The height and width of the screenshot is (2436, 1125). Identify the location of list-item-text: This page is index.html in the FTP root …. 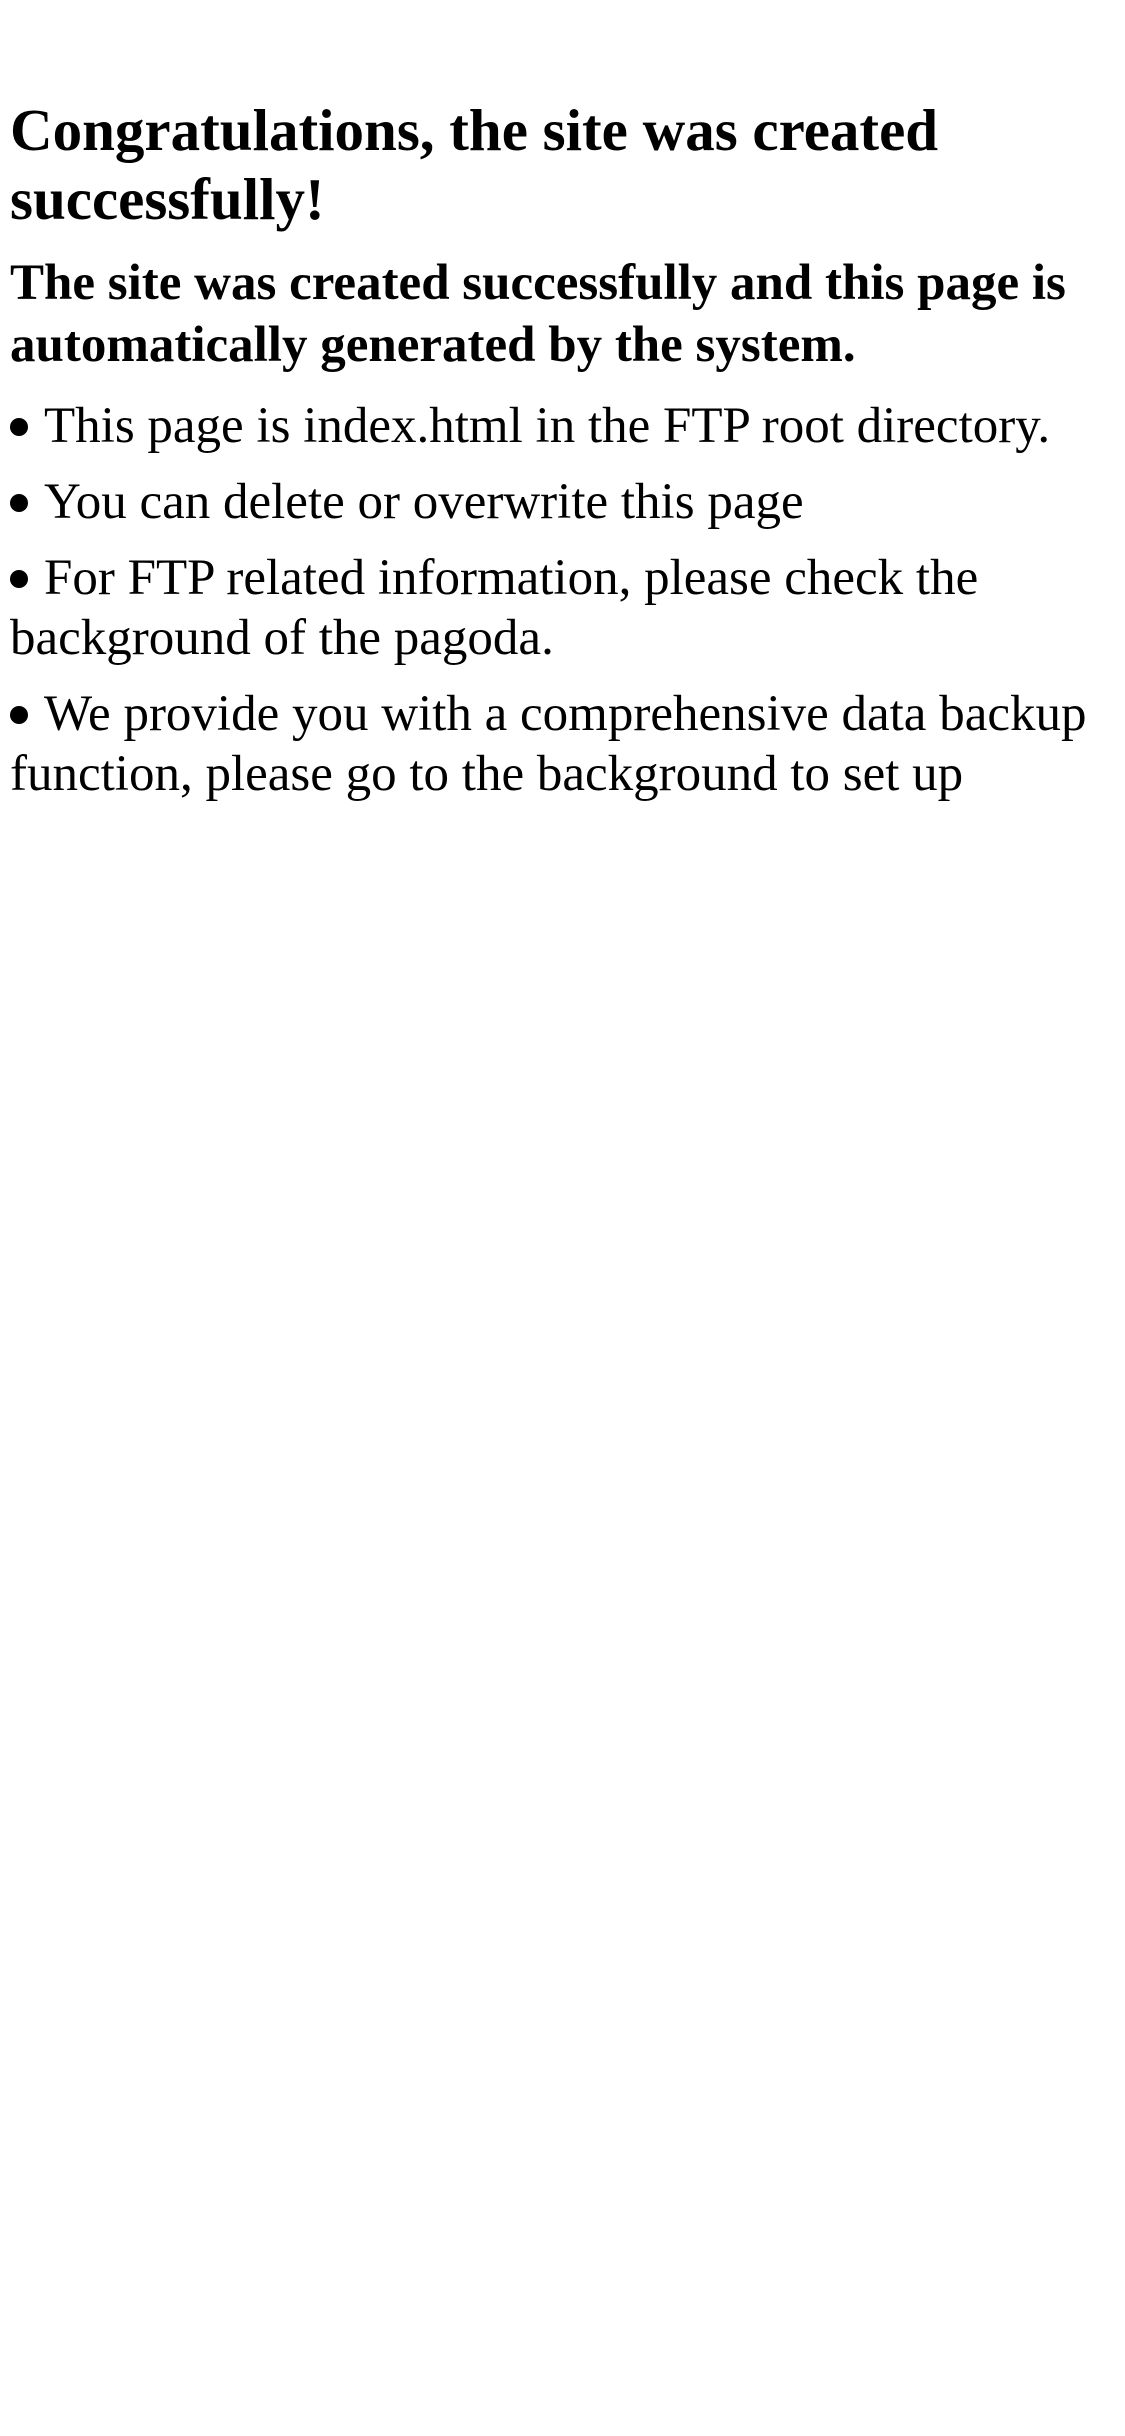
(547, 426).